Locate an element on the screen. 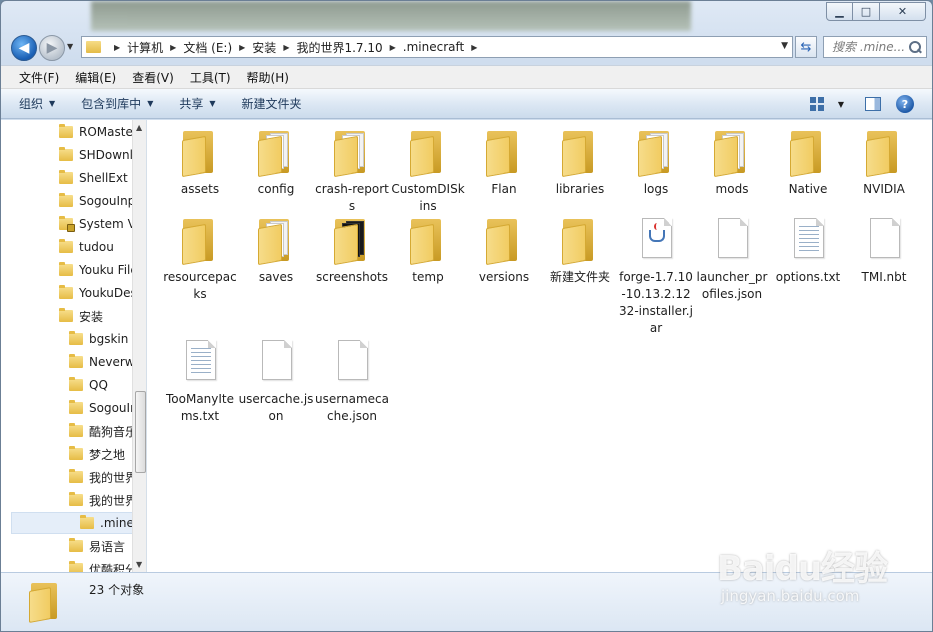 Image resolution: width=933 pixels, height=632 pixels. folder-item: versions is located at coordinates (504, 250).